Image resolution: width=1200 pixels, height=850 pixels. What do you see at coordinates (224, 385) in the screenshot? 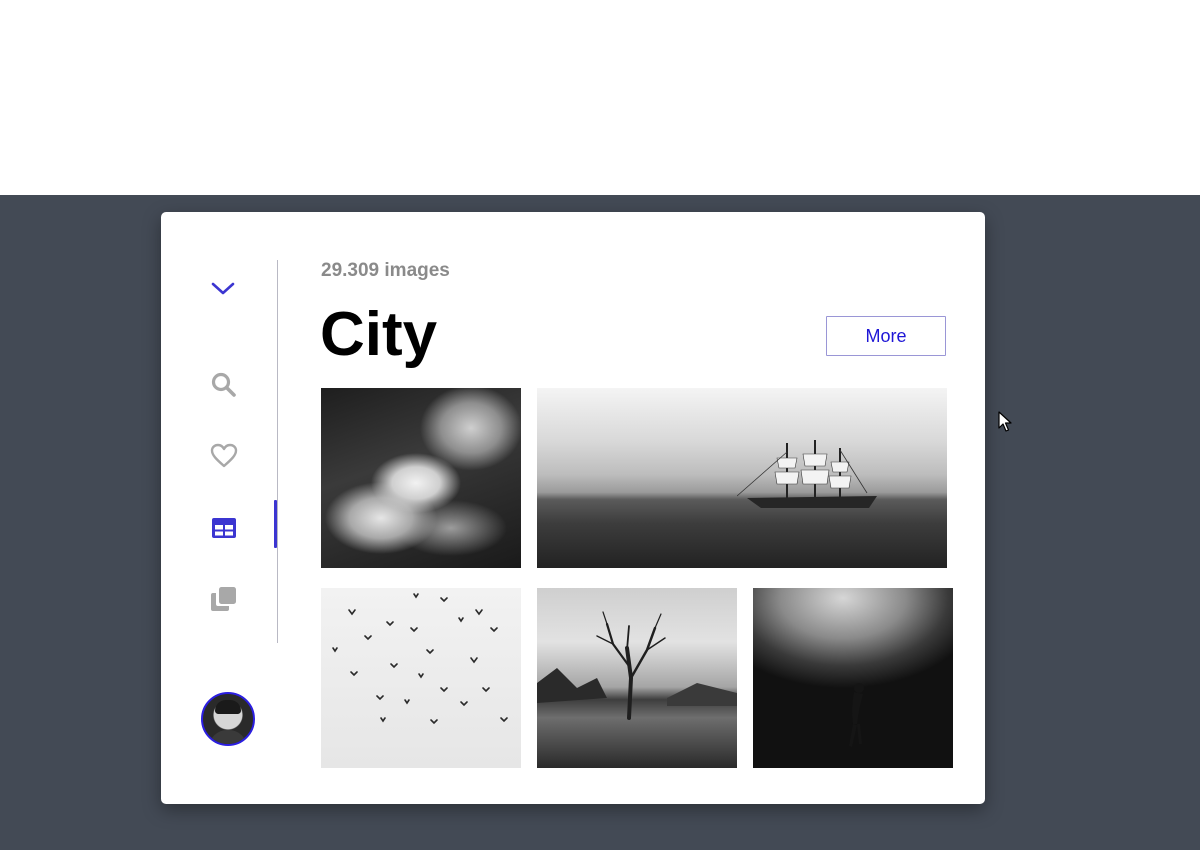
I see `search-icon` at bounding box center [224, 385].